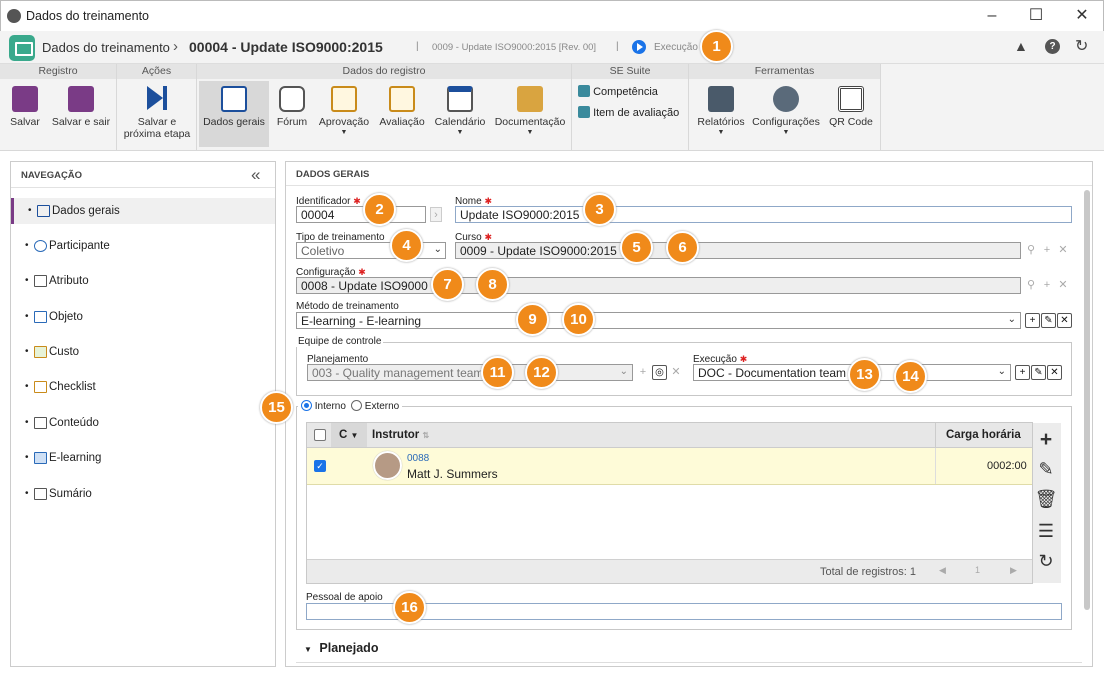 The height and width of the screenshot is (677, 1104). What do you see at coordinates (234, 114) in the screenshot?
I see `general-data-button: Dados gerais` at bounding box center [234, 114].